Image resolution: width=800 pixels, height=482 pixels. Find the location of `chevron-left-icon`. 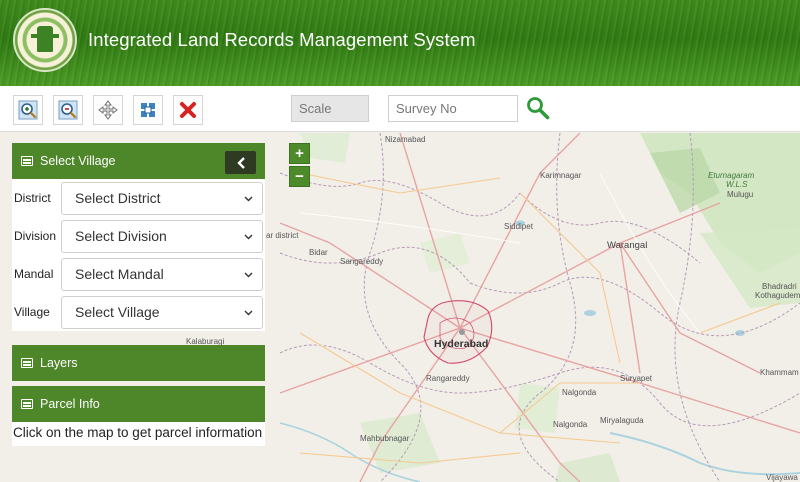

chevron-left-icon is located at coordinates (240, 162).